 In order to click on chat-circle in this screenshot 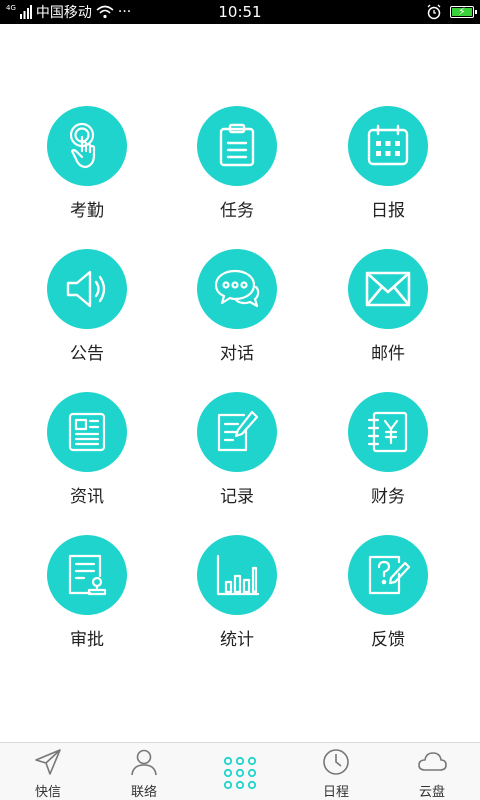, I will do `click(237, 289)`.